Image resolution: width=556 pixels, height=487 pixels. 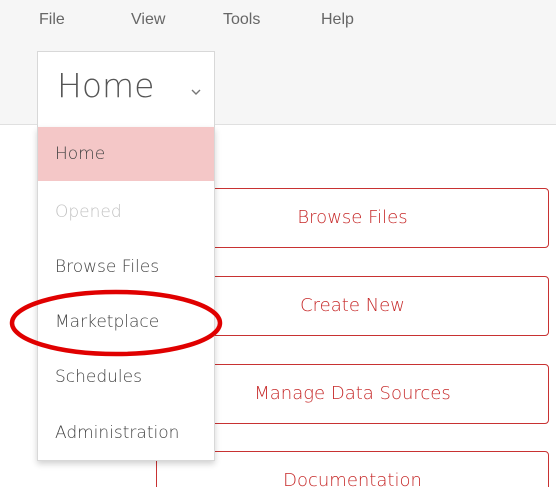 I want to click on menu-bar: File View Tools Help, so click(x=278, y=24).